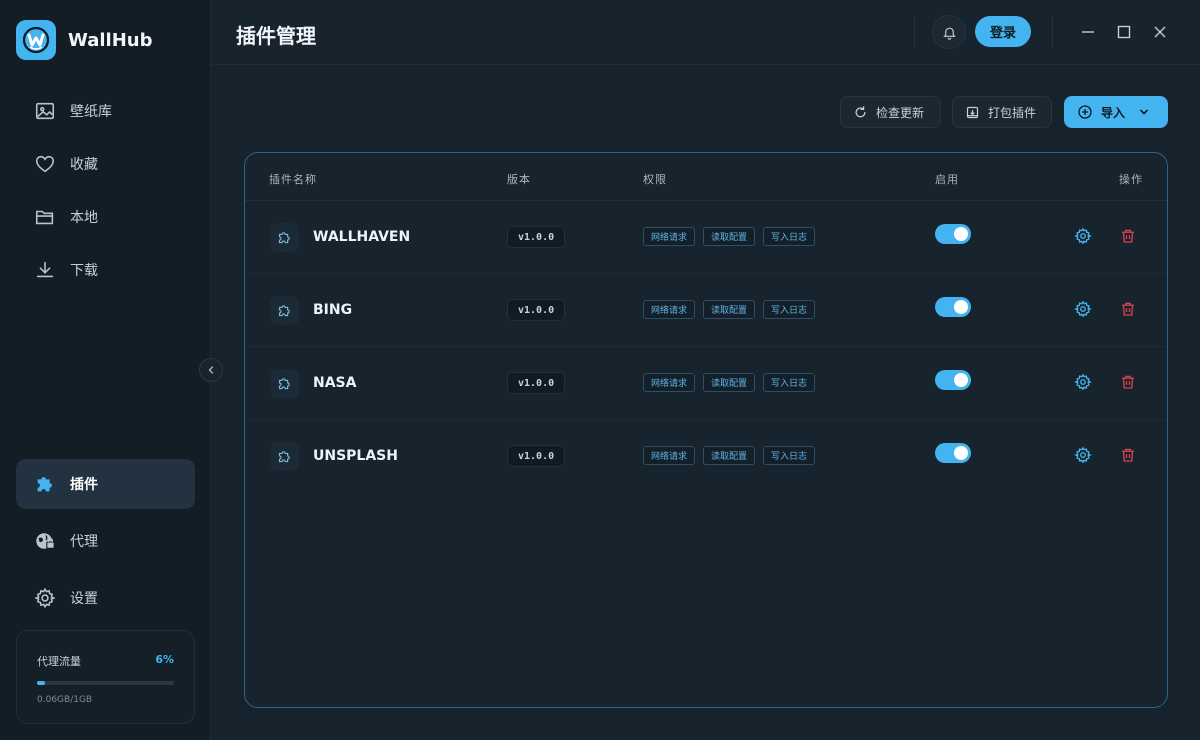 This screenshot has width=1200, height=740. What do you see at coordinates (84, 542) in the screenshot?
I see `sidebar-item-label: 代理` at bounding box center [84, 542].